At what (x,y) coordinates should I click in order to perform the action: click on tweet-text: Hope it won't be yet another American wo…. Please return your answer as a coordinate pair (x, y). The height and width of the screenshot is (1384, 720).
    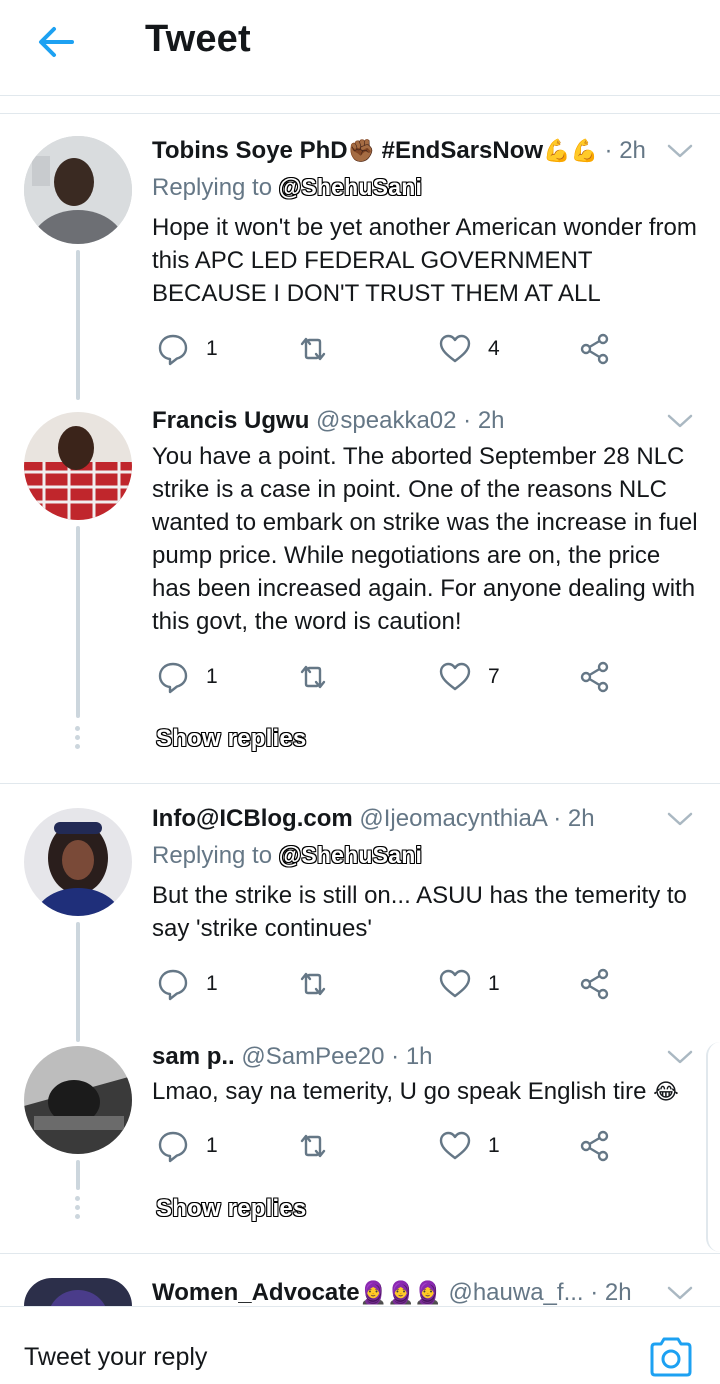
    Looking at the image, I should click on (424, 260).